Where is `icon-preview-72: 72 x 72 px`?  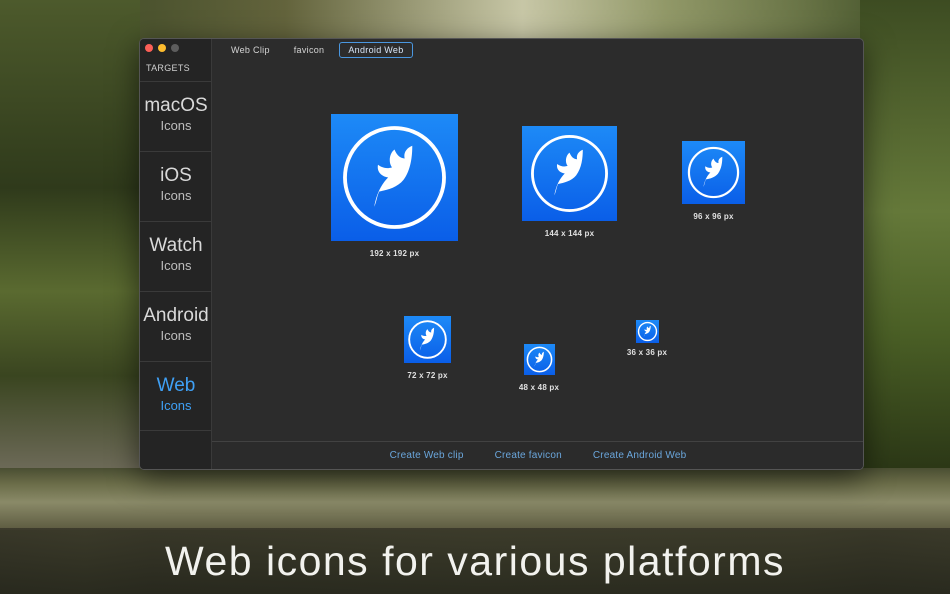
icon-preview-72: 72 x 72 px is located at coordinates (427, 348).